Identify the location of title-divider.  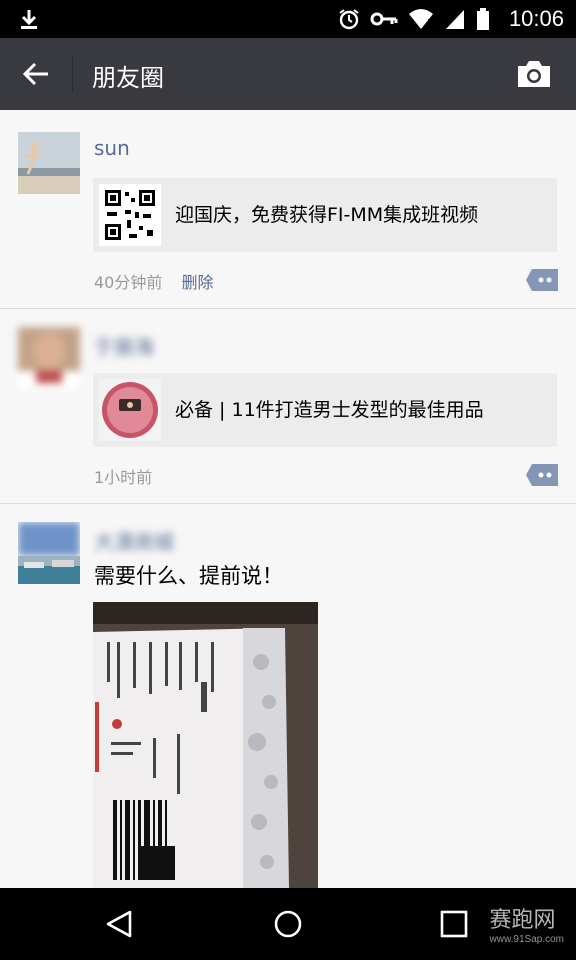
(72, 74).